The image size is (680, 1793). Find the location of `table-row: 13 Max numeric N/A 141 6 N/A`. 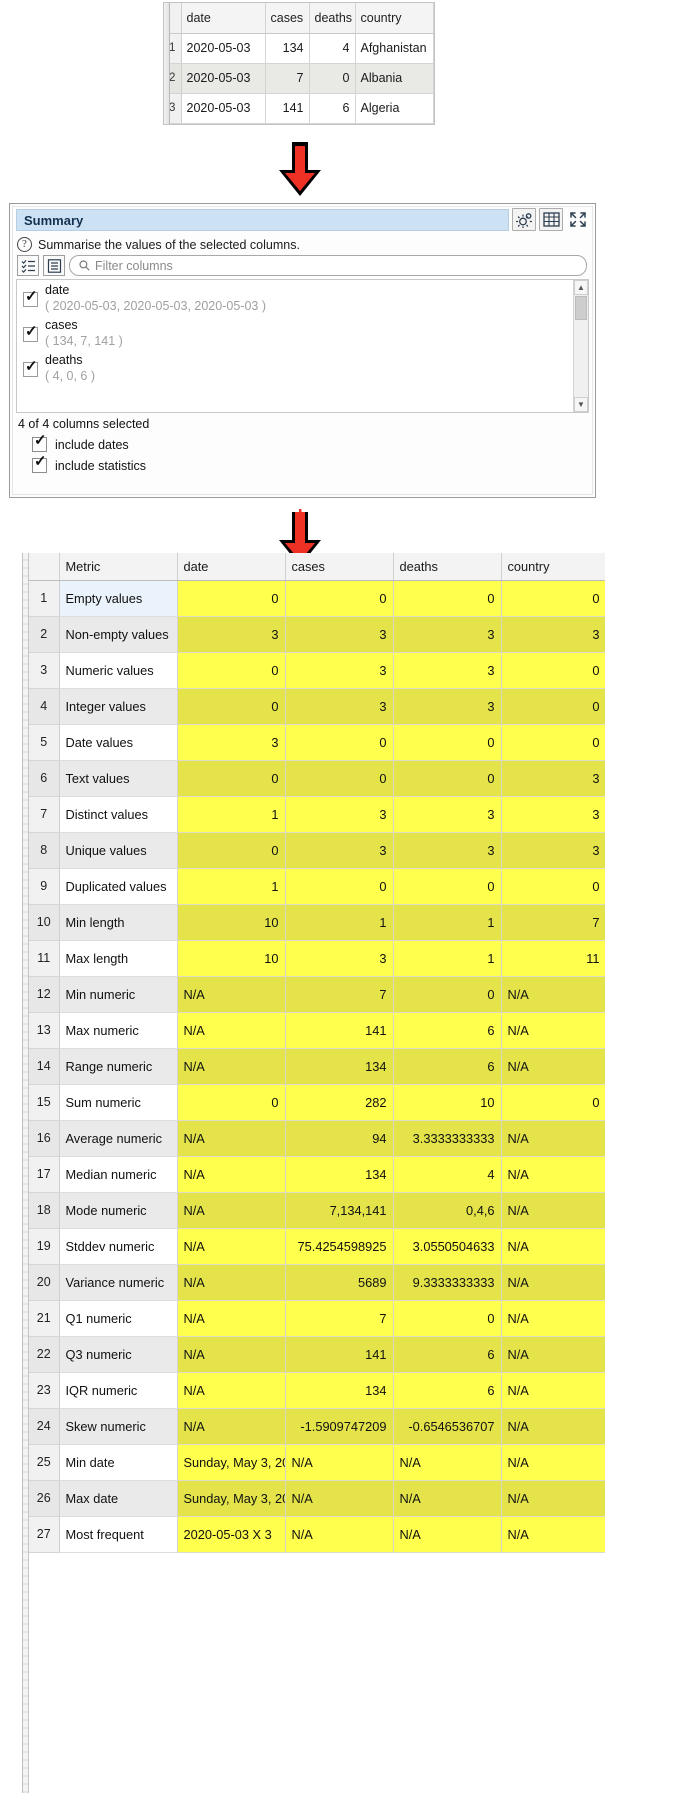

table-row: 13 Max numeric N/A 141 6 N/A is located at coordinates (317, 1030).